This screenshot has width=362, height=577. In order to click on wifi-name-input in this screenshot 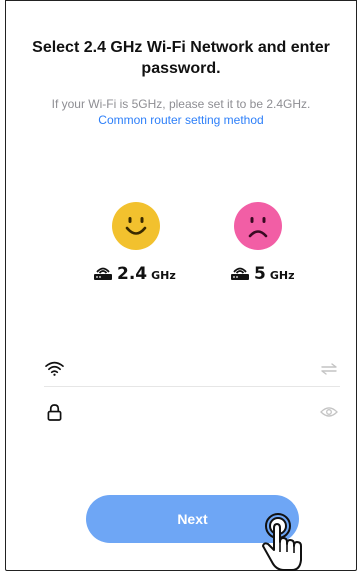, I will do `click(191, 368)`.